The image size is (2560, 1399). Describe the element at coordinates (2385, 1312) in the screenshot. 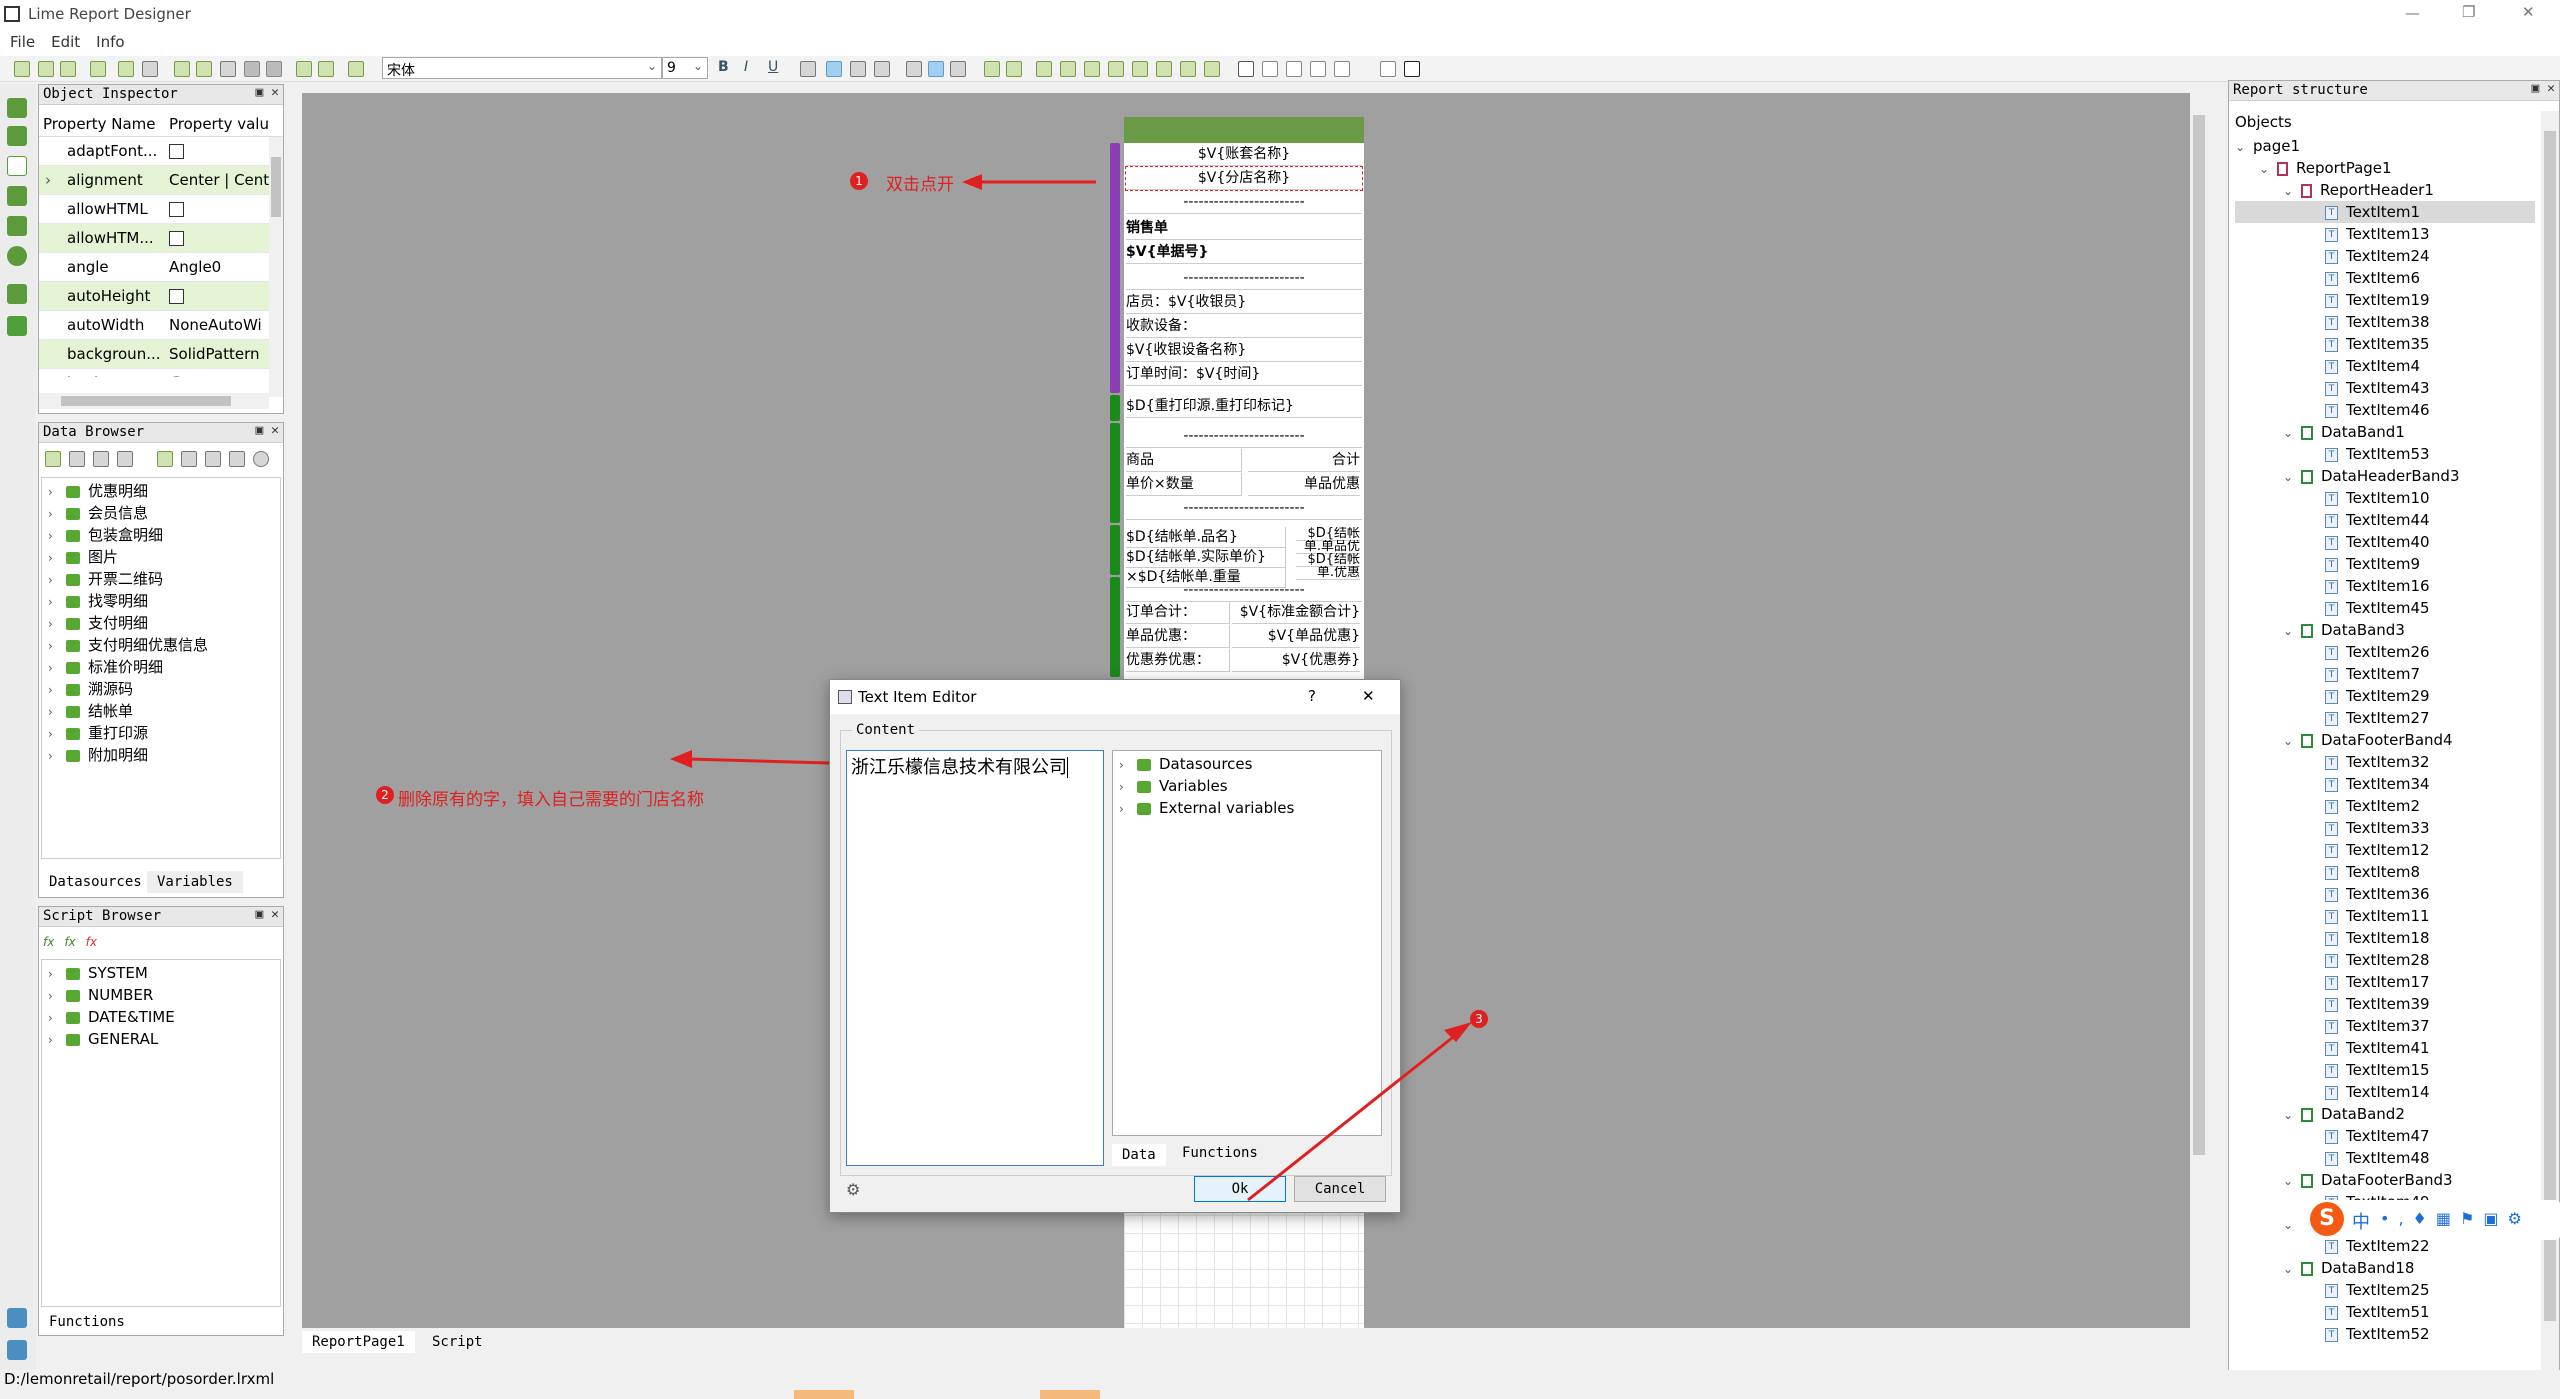

I see `tree-node-textitem: T TextItem51` at that location.